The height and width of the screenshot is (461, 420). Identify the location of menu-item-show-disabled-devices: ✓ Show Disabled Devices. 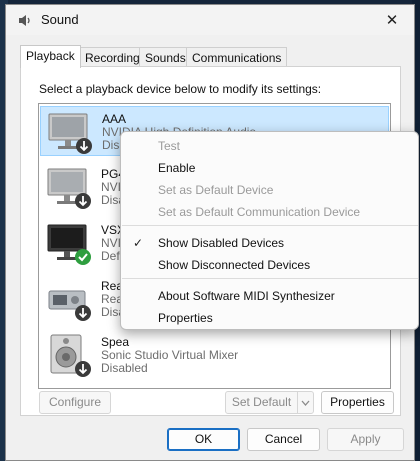
(269, 243).